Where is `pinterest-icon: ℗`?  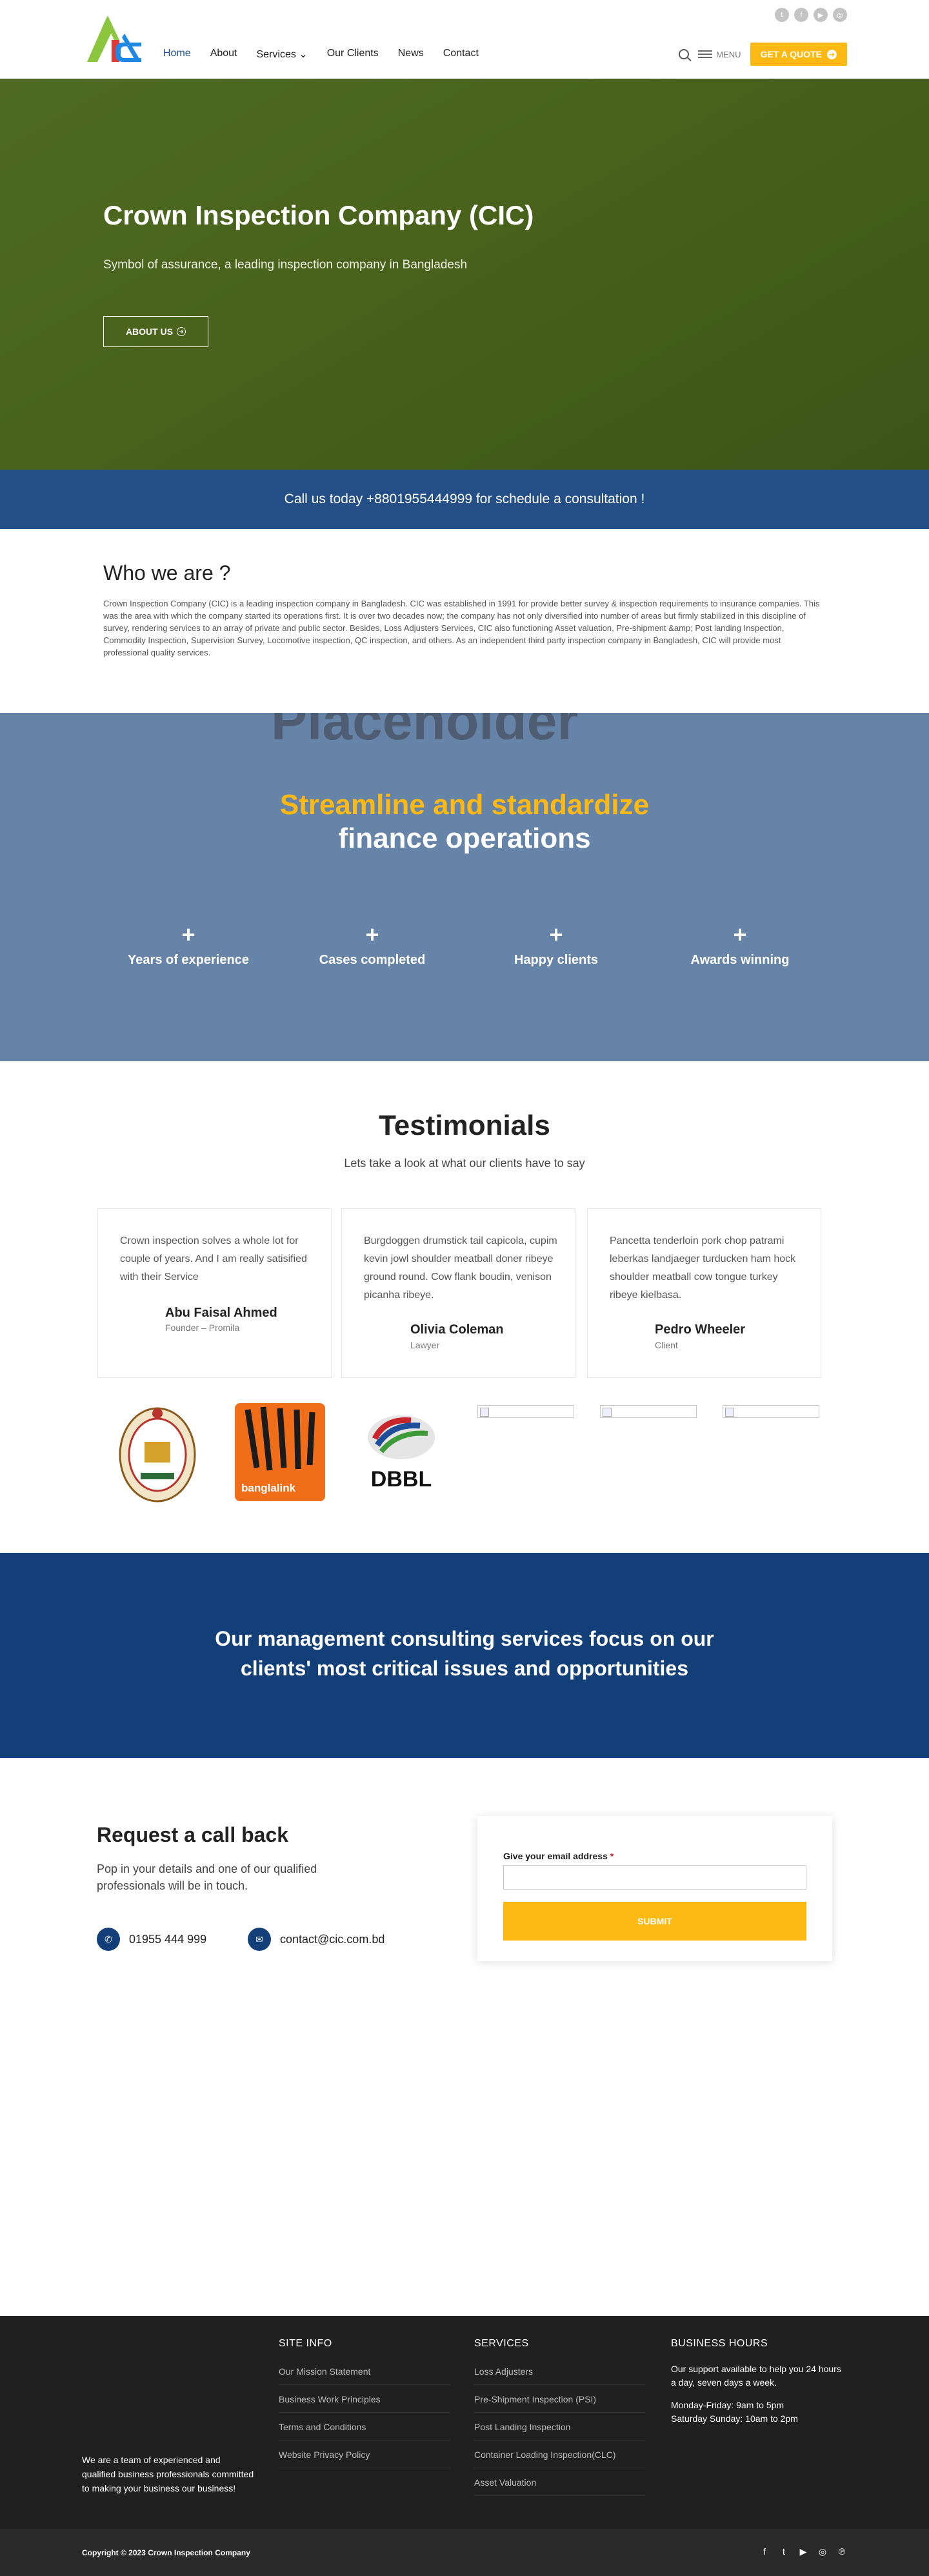
pinterest-icon: ℗ is located at coordinates (842, 2551).